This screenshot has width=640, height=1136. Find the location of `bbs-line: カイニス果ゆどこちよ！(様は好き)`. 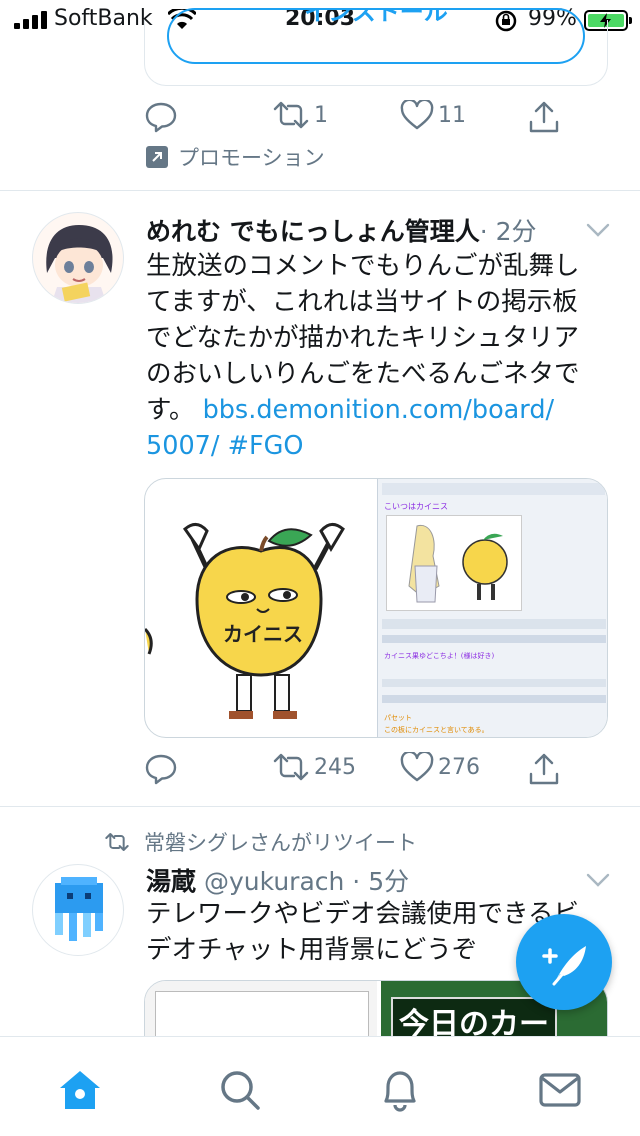

bbs-line: カイニス果ゆどこちよ！(様は好き) is located at coordinates (439, 656).